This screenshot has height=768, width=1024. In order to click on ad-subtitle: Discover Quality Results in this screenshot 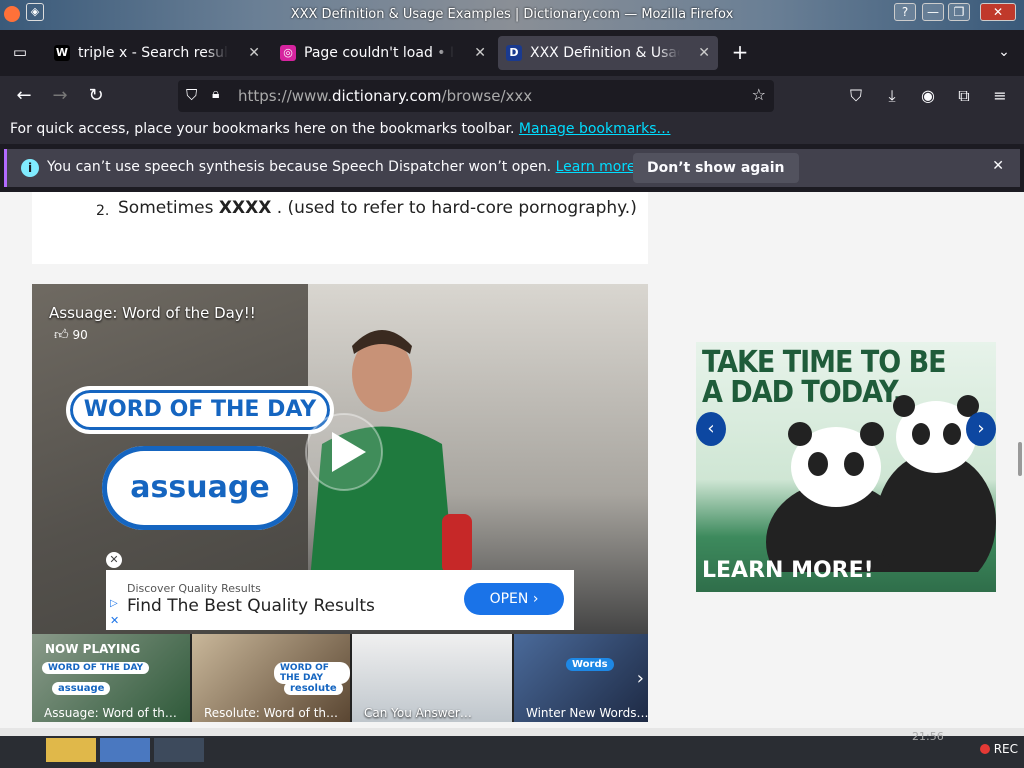, I will do `click(194, 588)`.